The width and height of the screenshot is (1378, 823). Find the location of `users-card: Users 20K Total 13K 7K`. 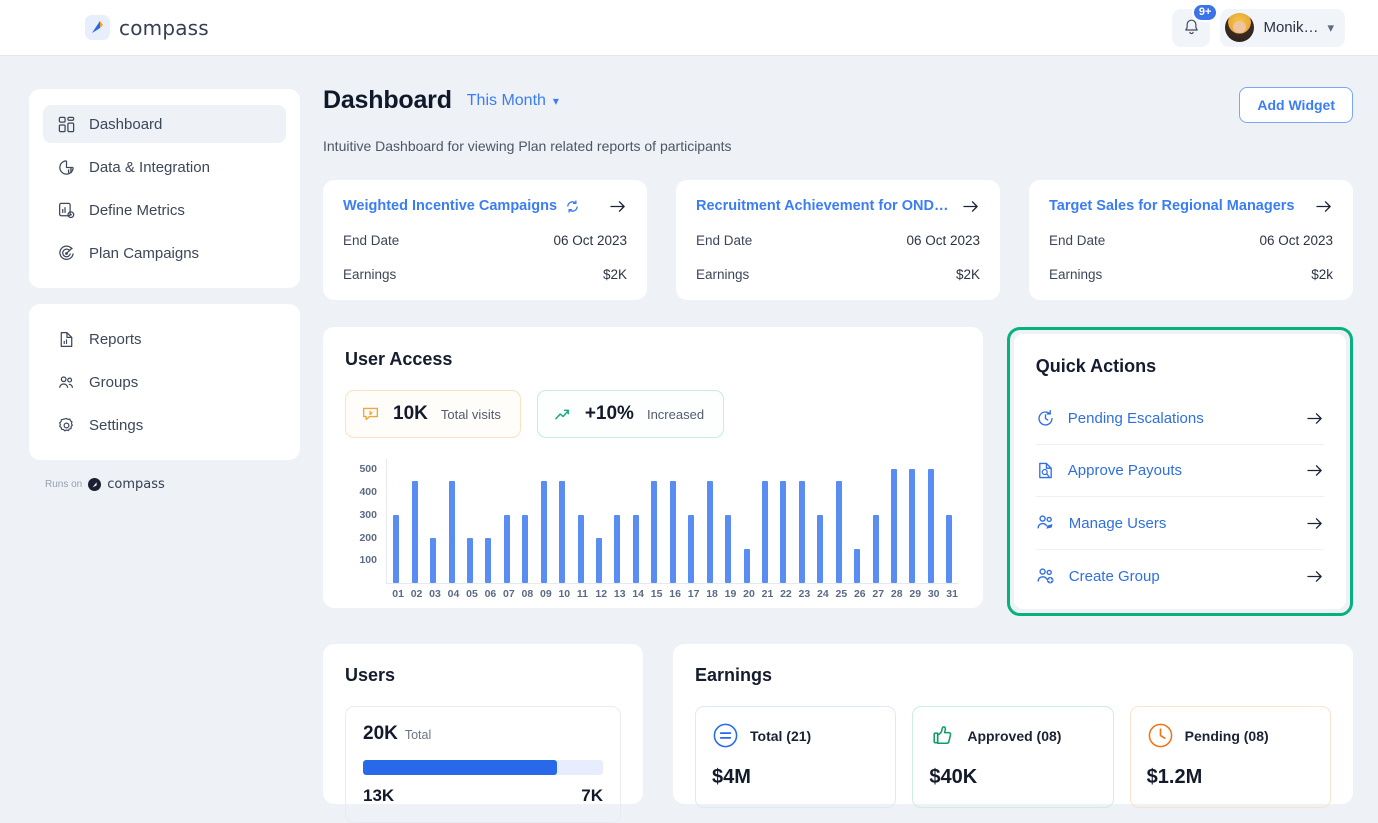

users-card: Users 20K Total 13K 7K is located at coordinates (483, 733).